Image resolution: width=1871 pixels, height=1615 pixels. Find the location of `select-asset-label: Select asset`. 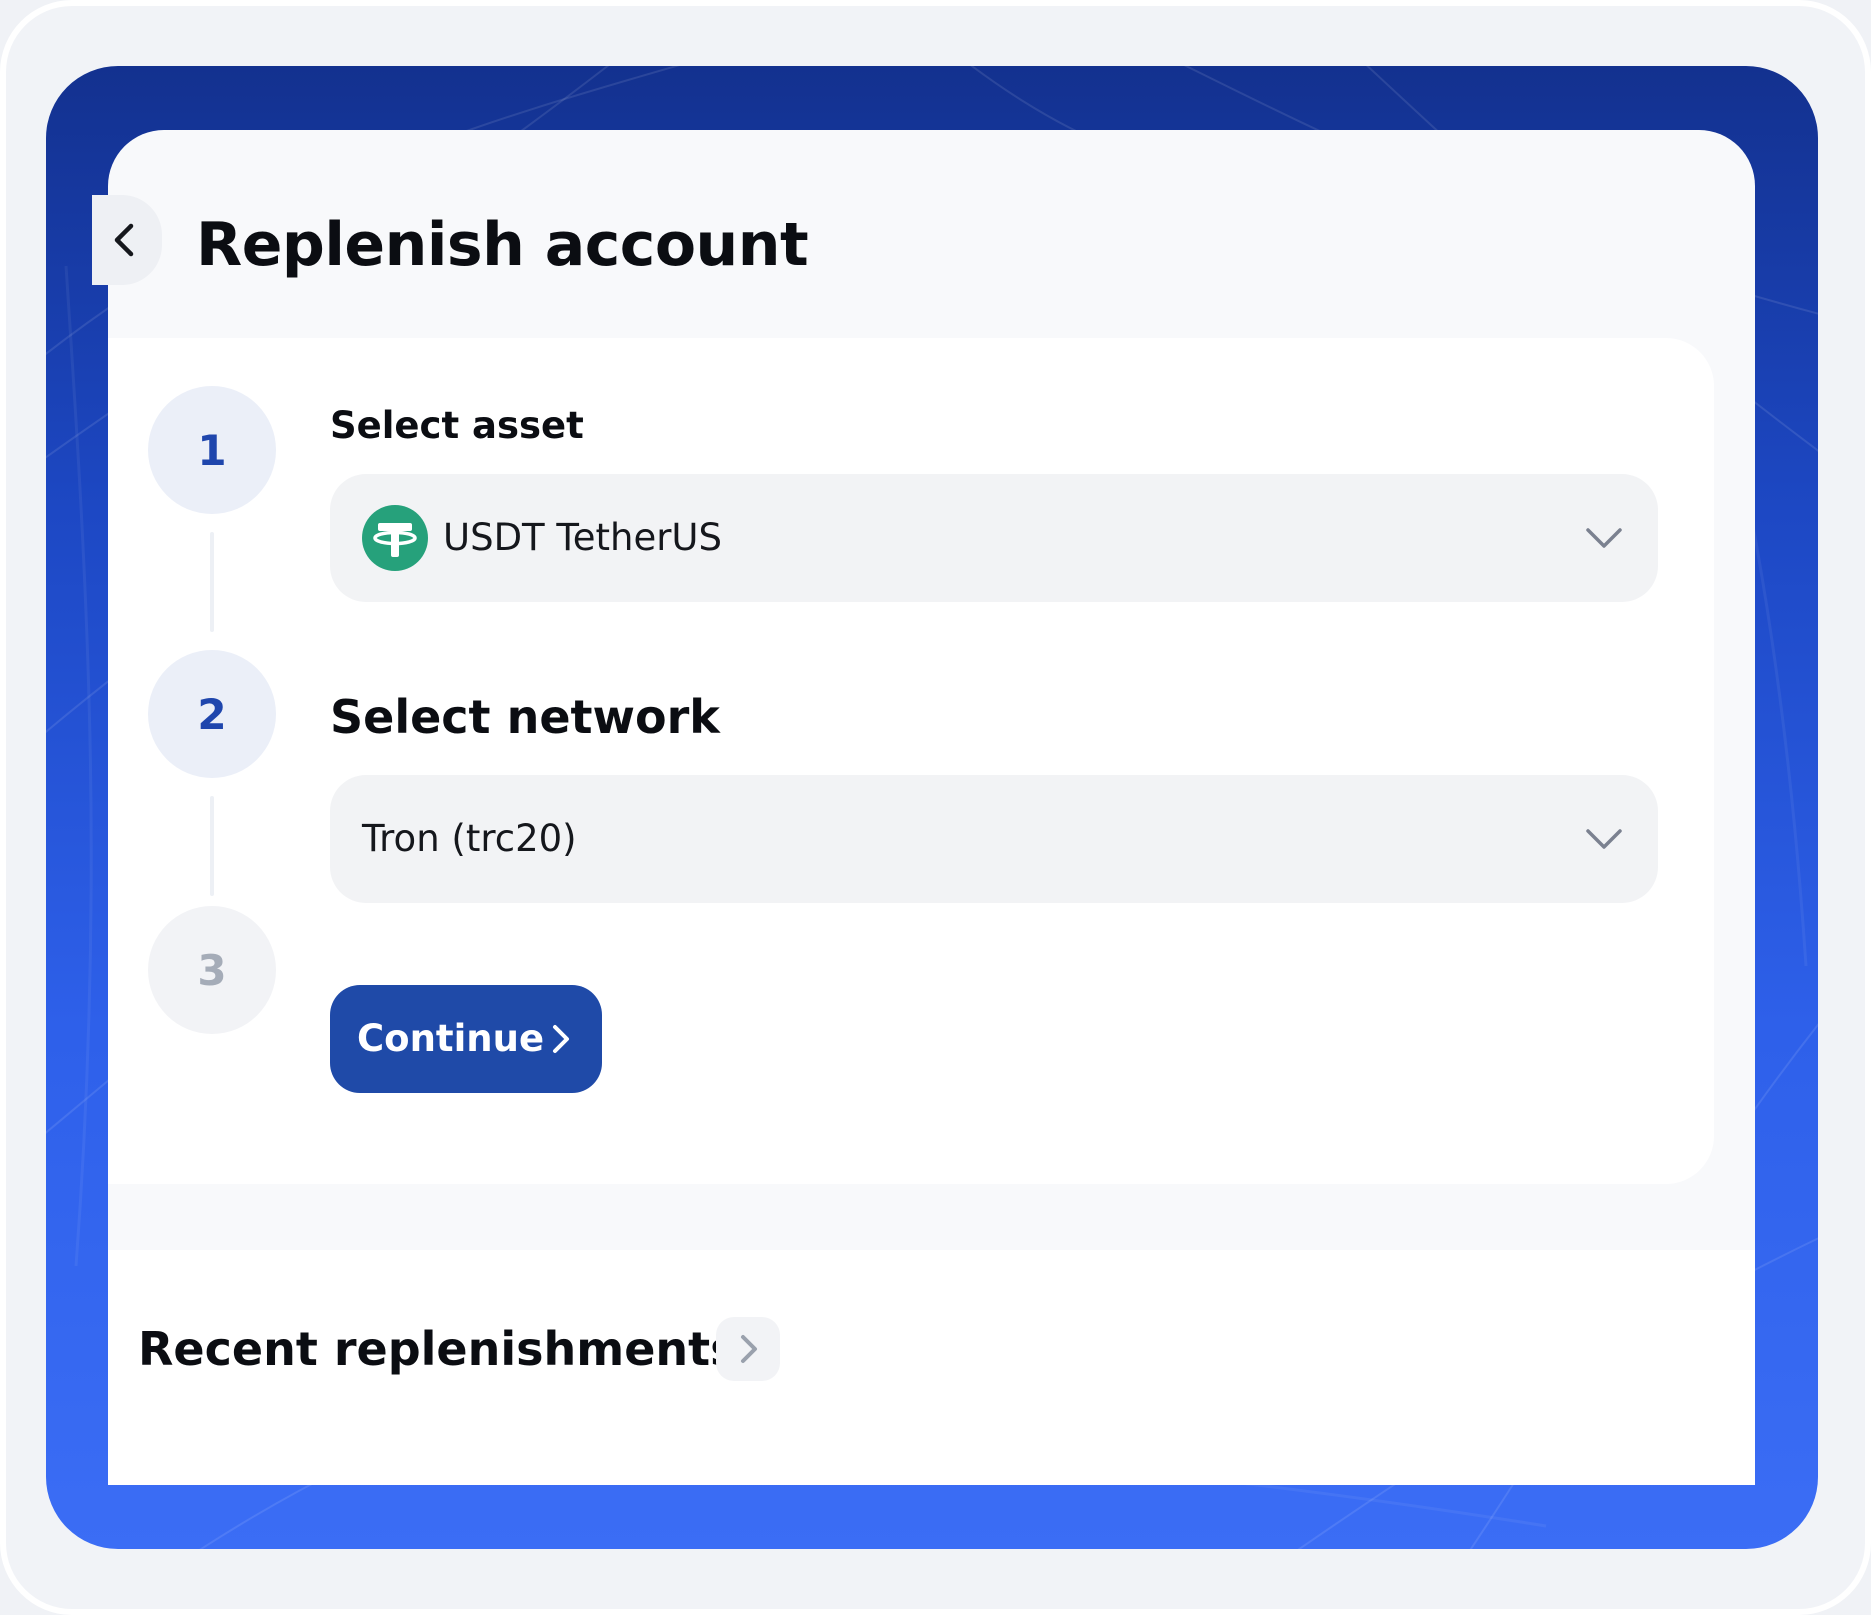

select-asset-label: Select asset is located at coordinates (457, 425).